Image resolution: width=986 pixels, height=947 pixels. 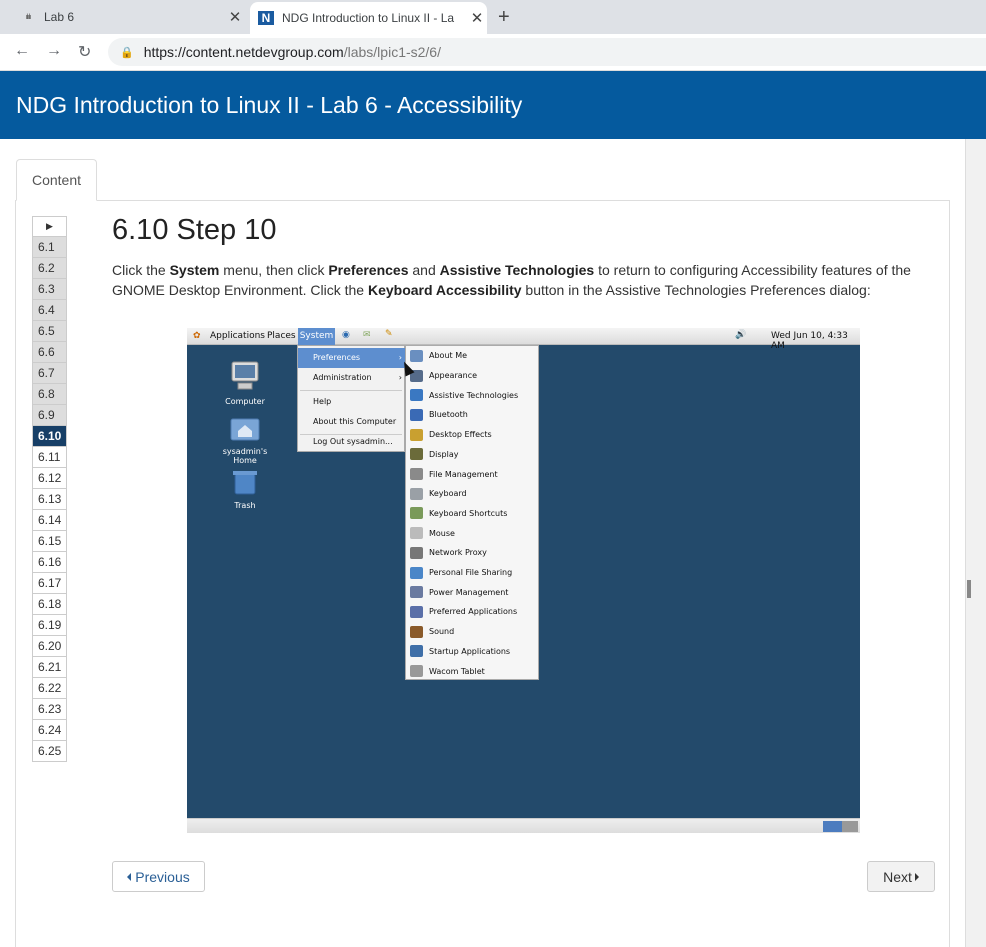 What do you see at coordinates (367, 335) in the screenshot?
I see `mail-launcher-icon: ✉` at bounding box center [367, 335].